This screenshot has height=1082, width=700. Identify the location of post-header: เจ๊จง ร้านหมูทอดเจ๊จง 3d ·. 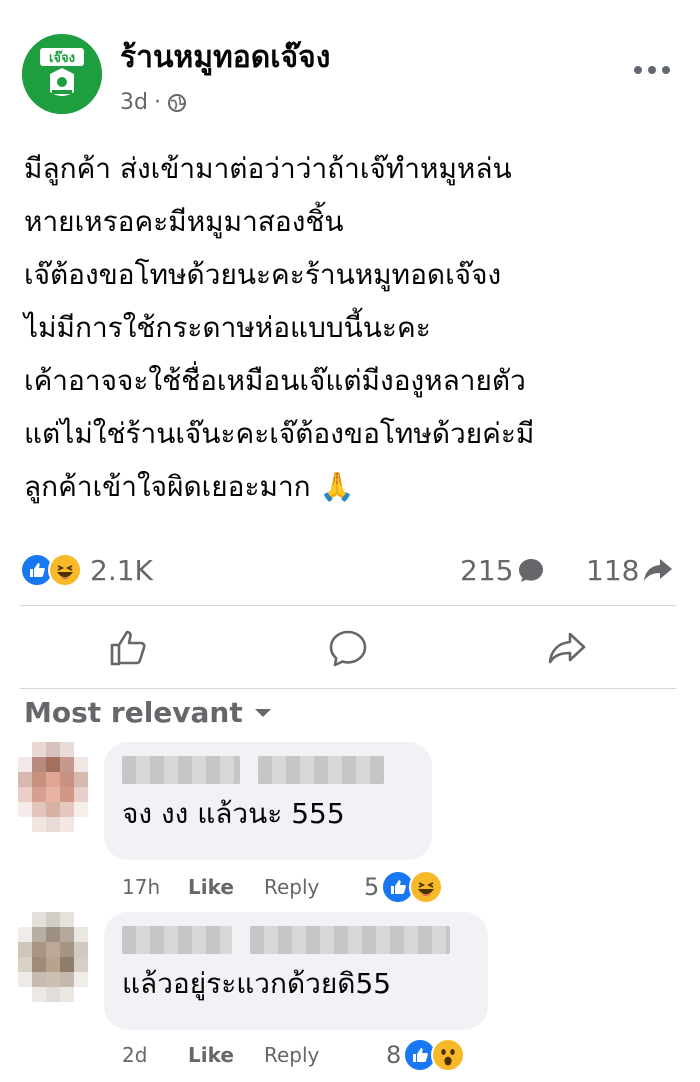
(352, 75).